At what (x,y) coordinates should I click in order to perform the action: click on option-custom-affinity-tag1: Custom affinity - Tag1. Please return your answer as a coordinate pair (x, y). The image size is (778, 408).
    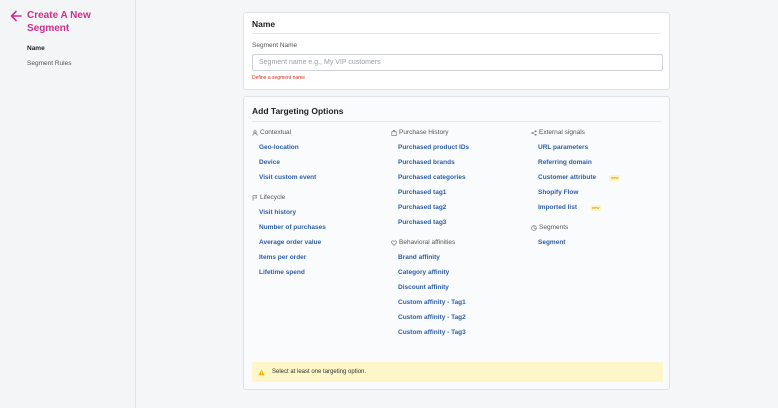
    Looking at the image, I should click on (432, 302).